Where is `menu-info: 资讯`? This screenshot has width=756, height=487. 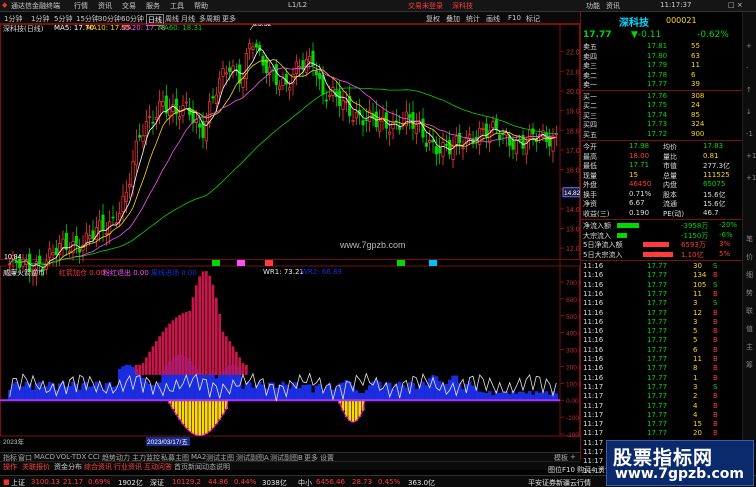 menu-info: 资讯 is located at coordinates (105, 6).